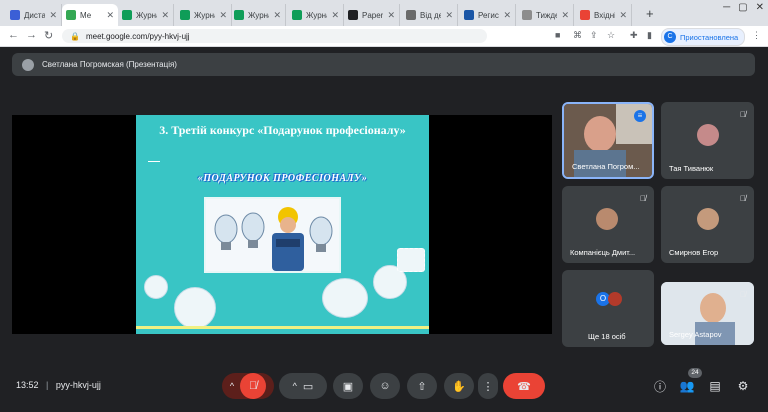 The image size is (768, 412). Describe the element at coordinates (707, 313) in the screenshot. I see `participant-tile: 🎙̸ Sergey Astapov` at that location.